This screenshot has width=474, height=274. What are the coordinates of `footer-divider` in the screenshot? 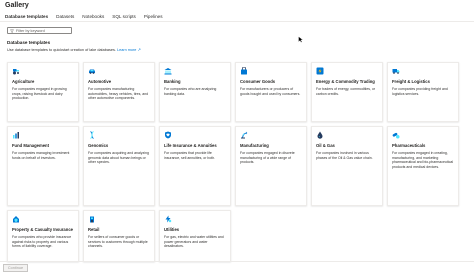 It's located at (237, 261).